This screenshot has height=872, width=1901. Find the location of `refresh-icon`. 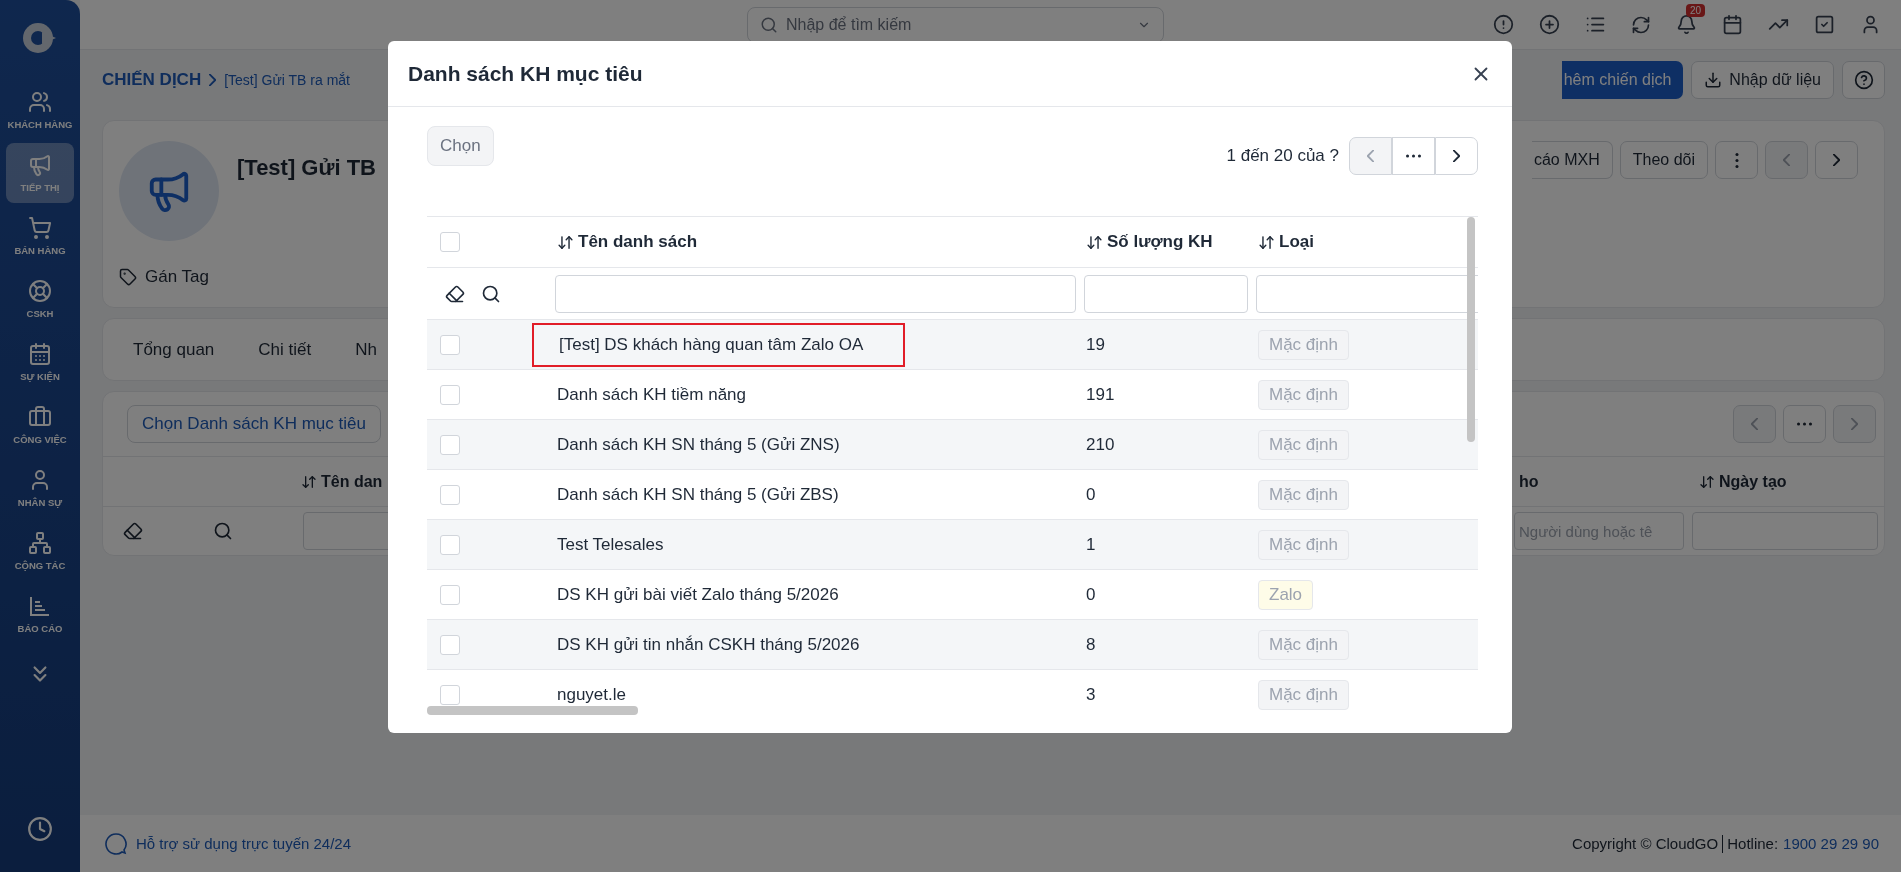

refresh-icon is located at coordinates (1641, 24).